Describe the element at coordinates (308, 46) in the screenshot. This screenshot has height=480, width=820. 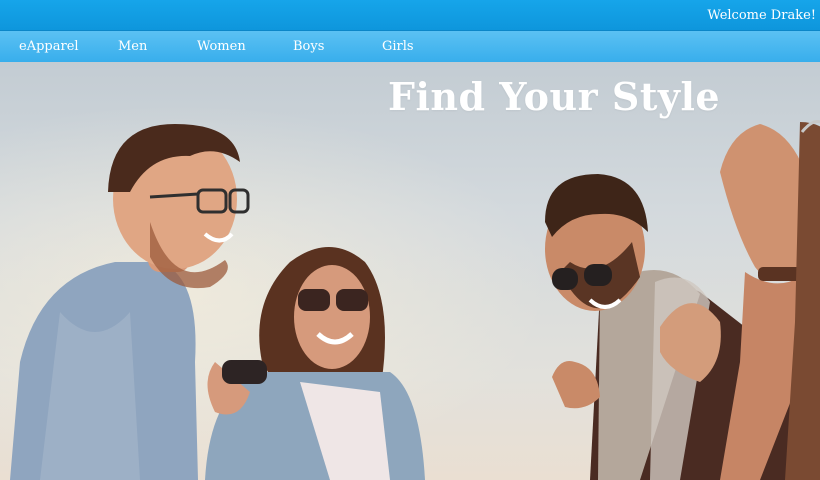
I see `nav-item-boys: Boys` at that location.